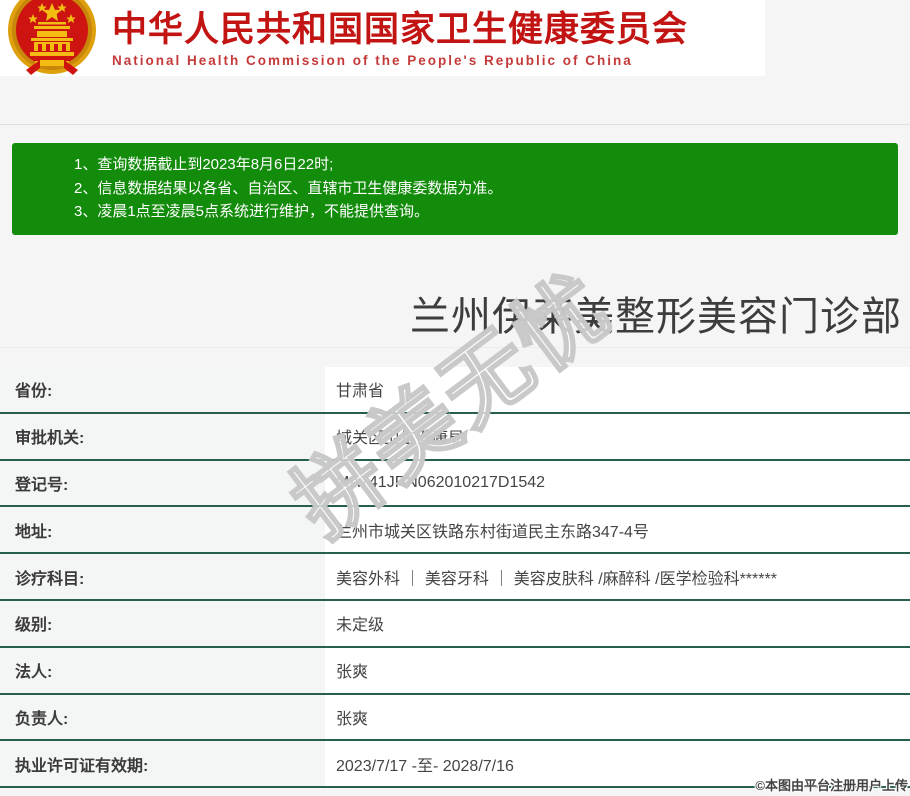 The image size is (910, 796). I want to click on table-row-registration-number: 登记号: MA741JRN062010217D1542, so click(455, 484).